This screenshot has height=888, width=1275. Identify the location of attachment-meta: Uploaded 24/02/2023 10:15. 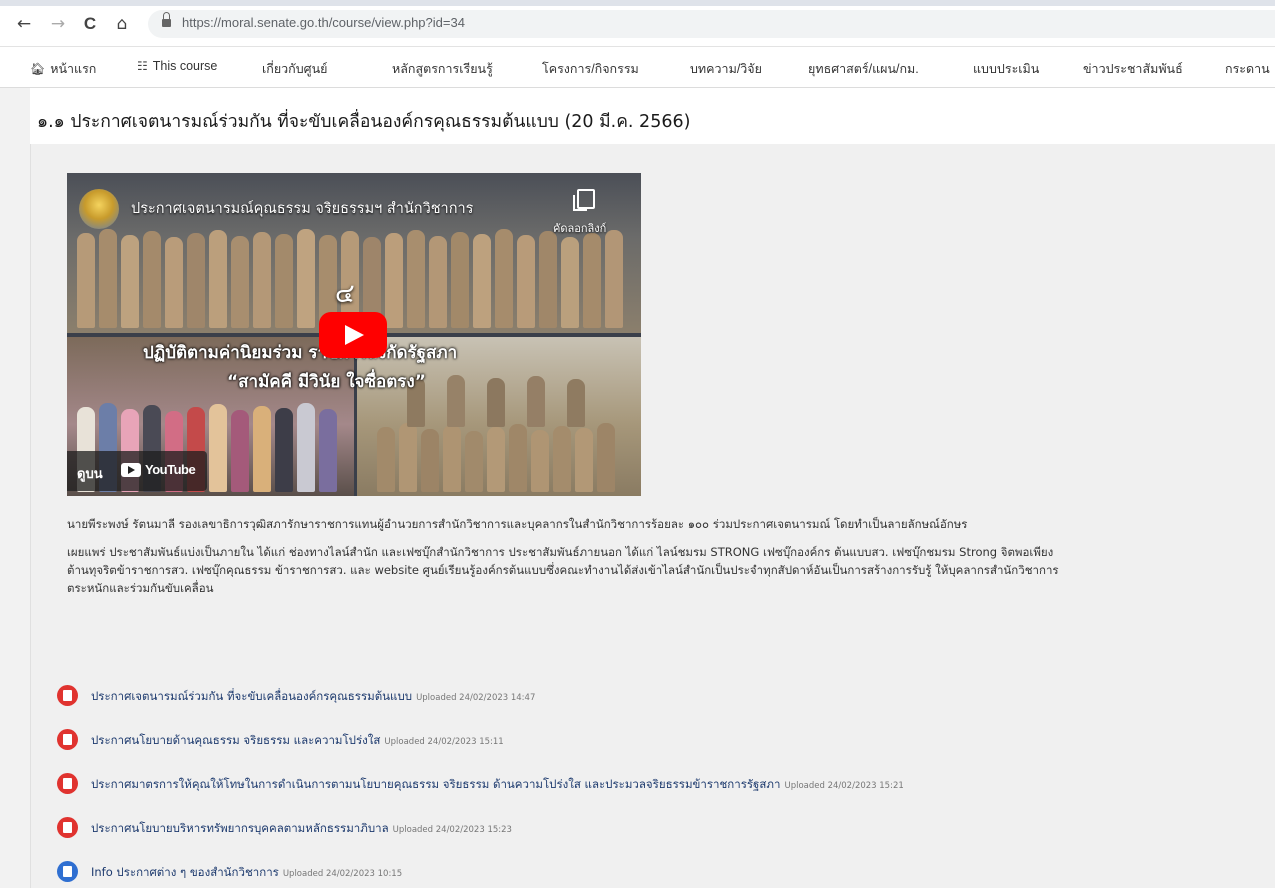
(342, 874).